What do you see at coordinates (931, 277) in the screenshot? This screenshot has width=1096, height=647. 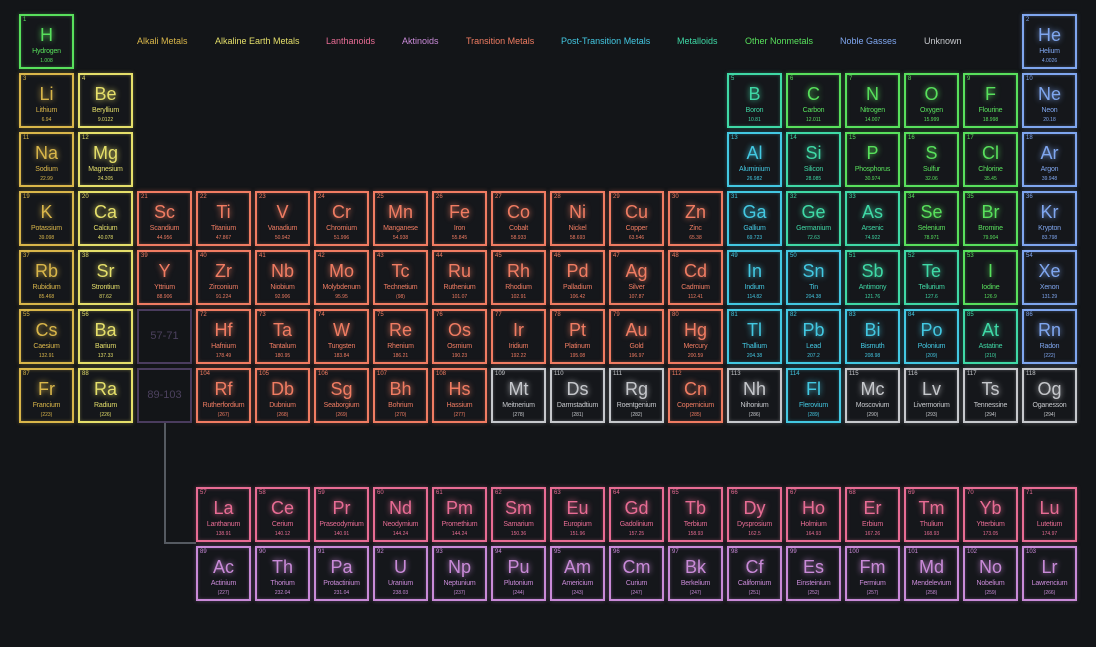 I see `element-tellurium: 52 Te Tellurium 127.6` at bounding box center [931, 277].